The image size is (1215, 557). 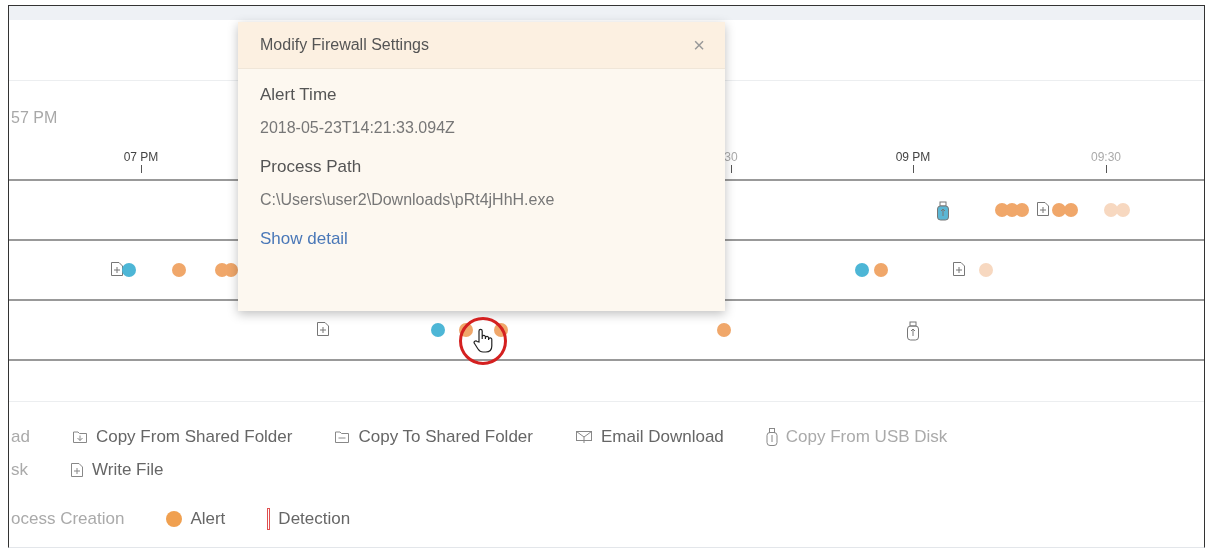 What do you see at coordinates (662, 436) in the screenshot?
I see `legend-label: Email Download` at bounding box center [662, 436].